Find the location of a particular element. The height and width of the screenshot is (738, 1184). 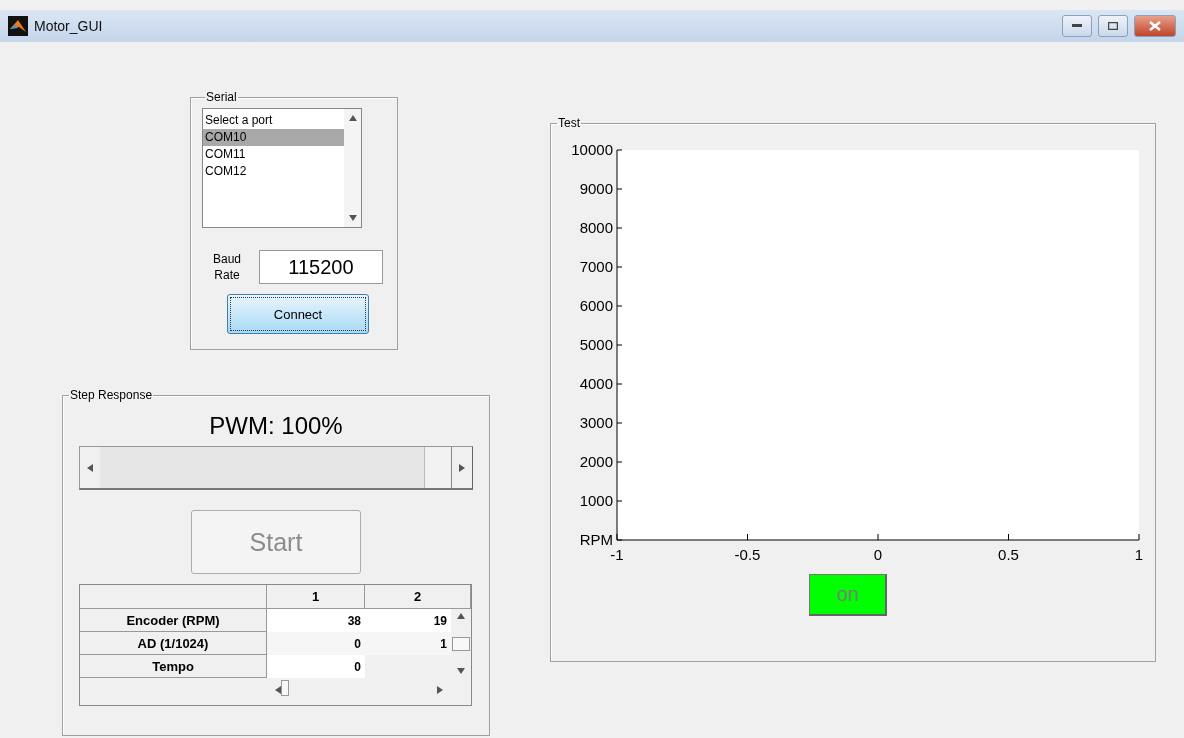

x-tick-label: 1 is located at coordinates (1139, 554).